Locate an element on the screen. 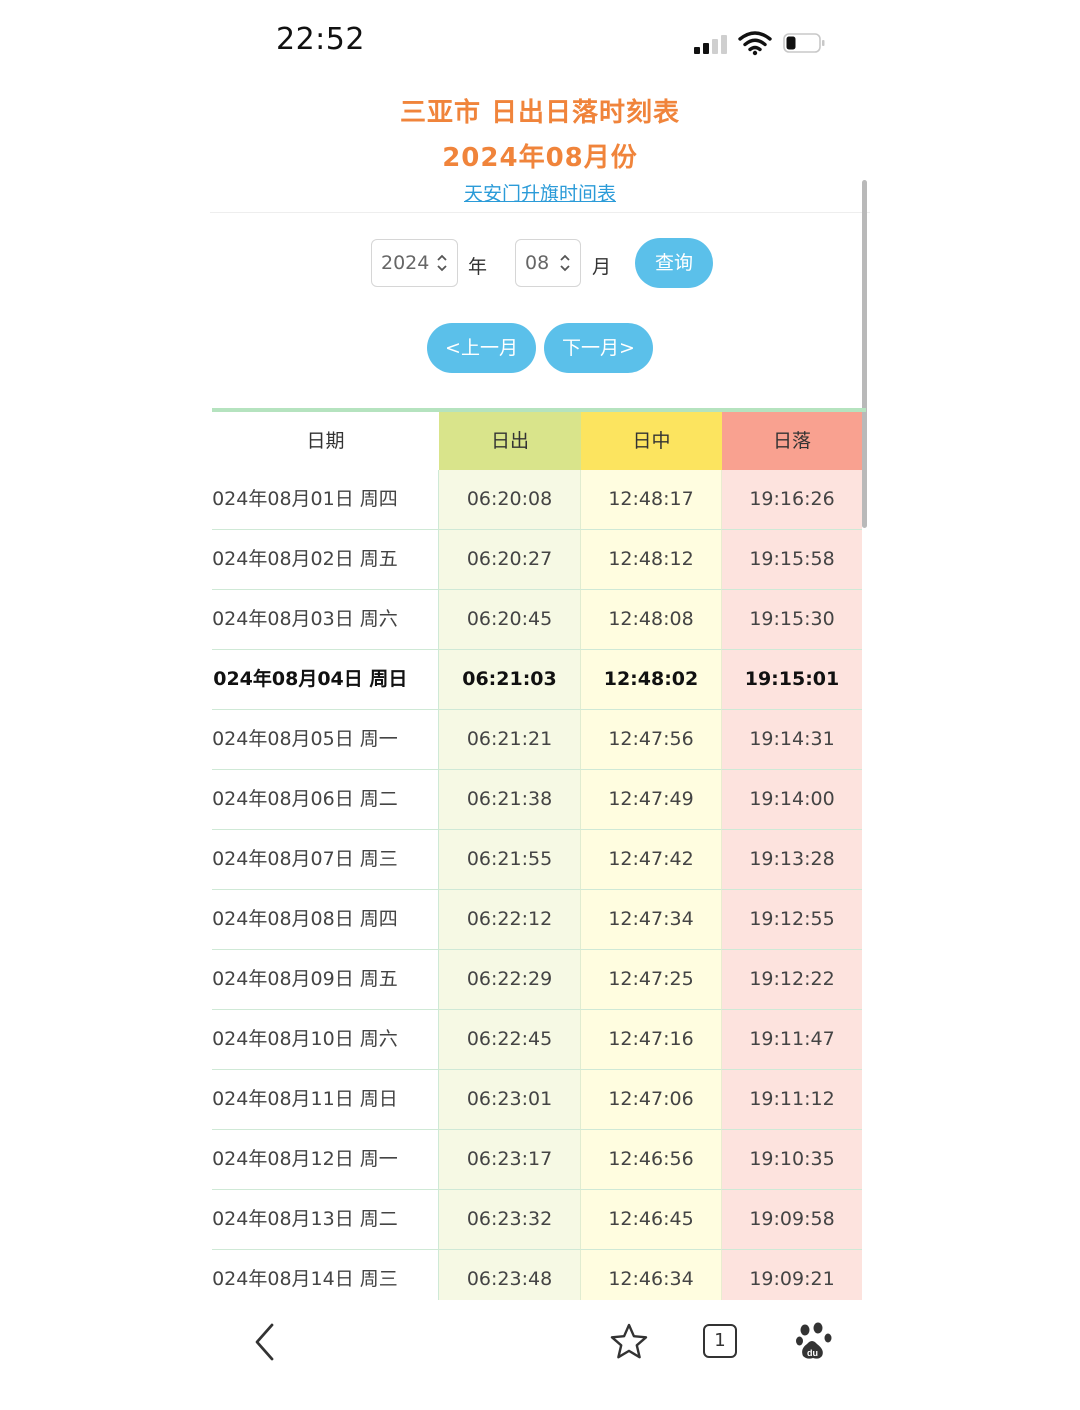 The width and height of the screenshot is (1080, 1410). sunrise-cell-text: 06:22:12 is located at coordinates (509, 919).